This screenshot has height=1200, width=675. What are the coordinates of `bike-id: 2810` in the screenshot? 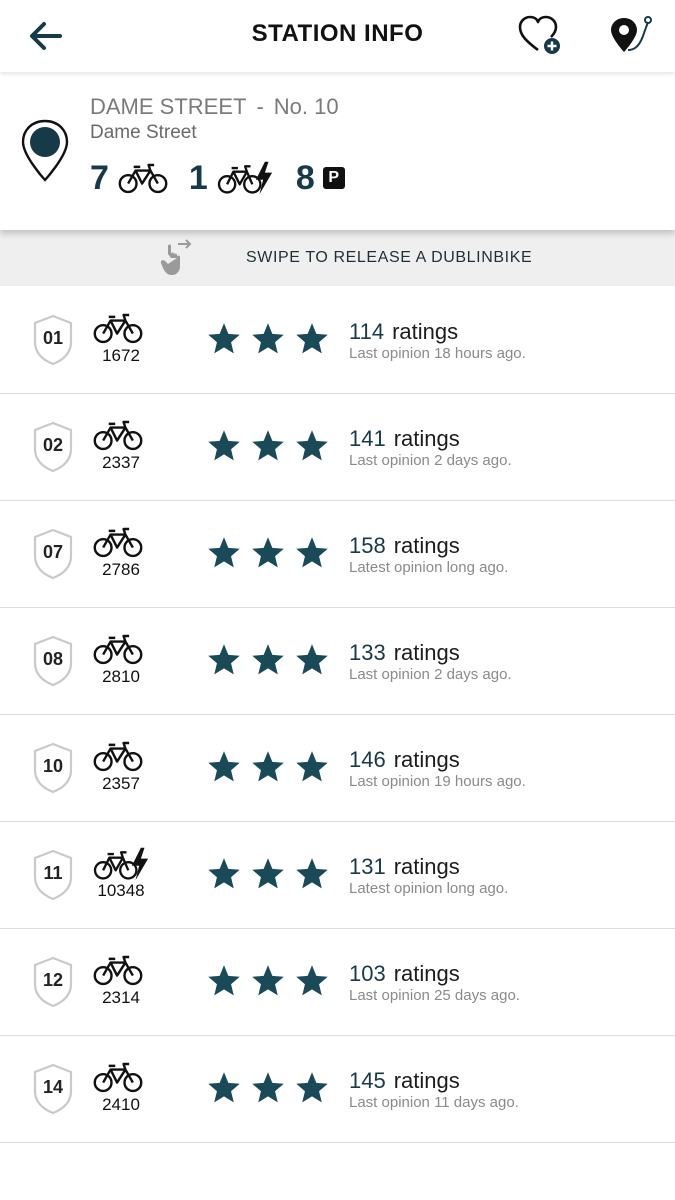 It's located at (121, 676).